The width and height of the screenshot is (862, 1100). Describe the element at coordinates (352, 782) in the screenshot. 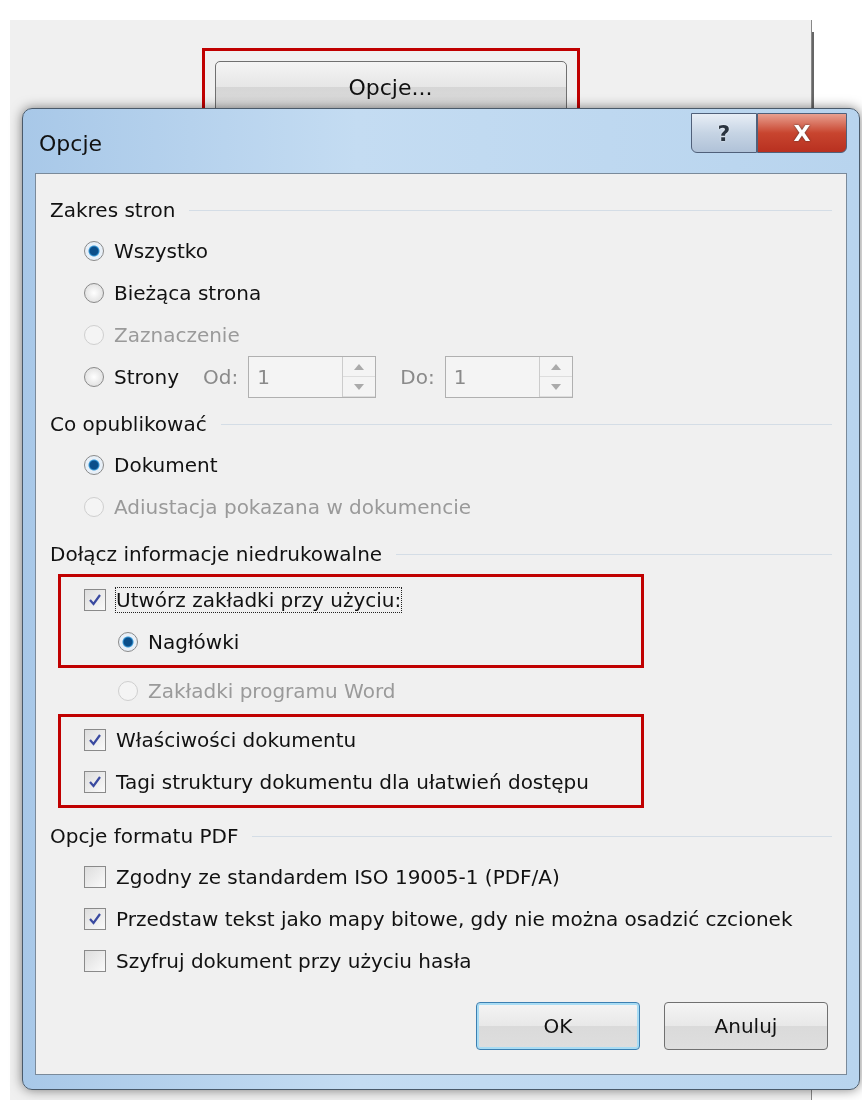

I see `checkbox-label: Tagi struktury dokumentu dla ułatwień dostępu` at that location.